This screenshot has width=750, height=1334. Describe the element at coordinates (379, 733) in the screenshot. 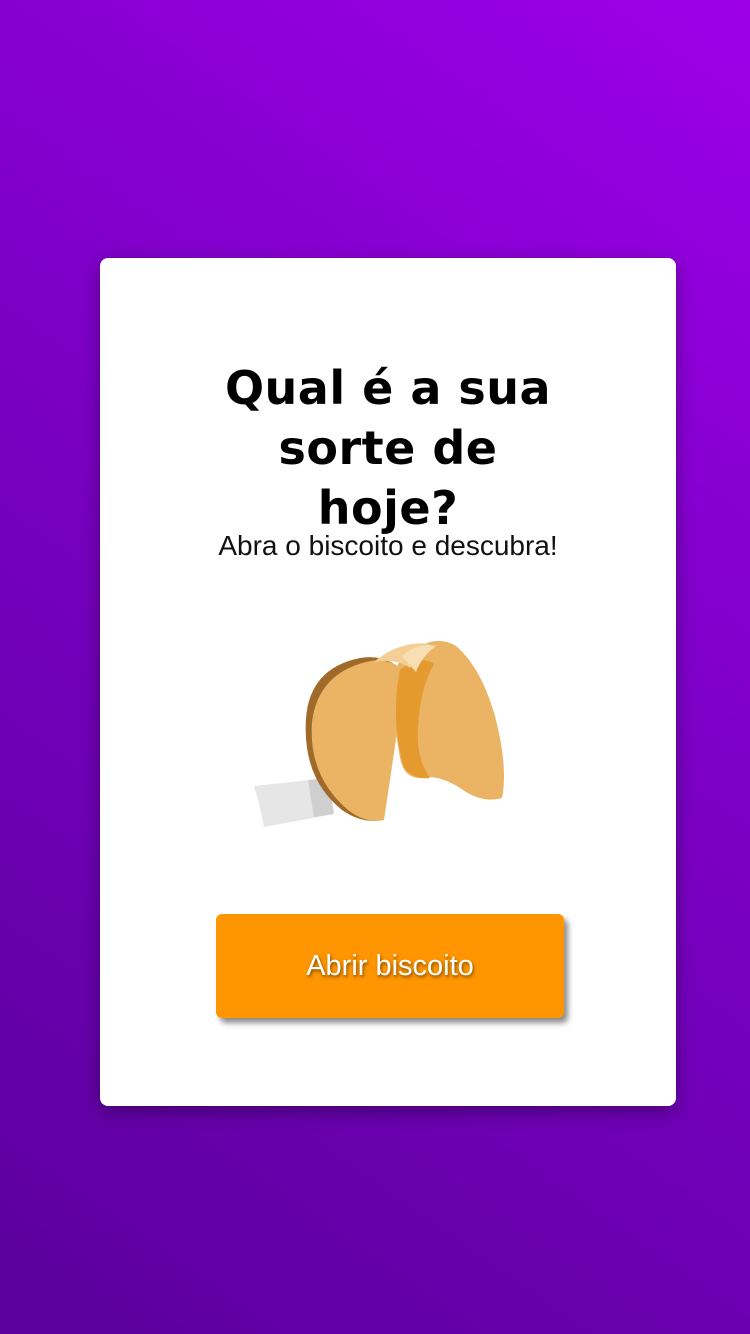

I see `fortune-cookie-icon` at that location.